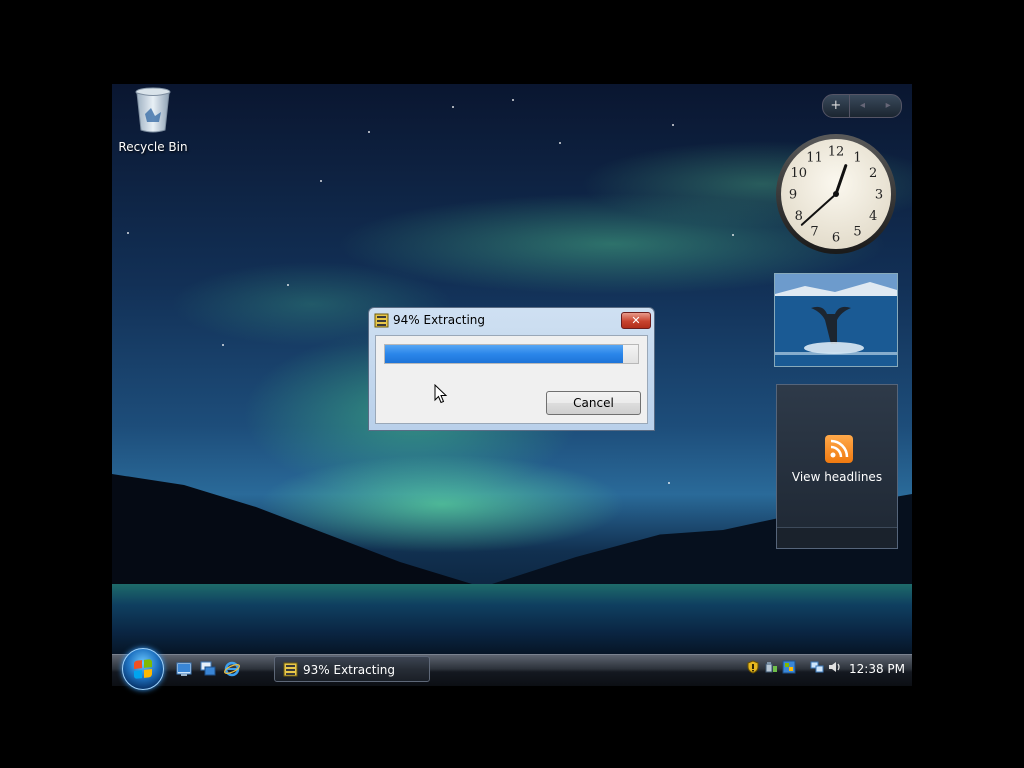 Image resolution: width=1024 pixels, height=768 pixels. I want to click on clock-numeral: 8, so click(799, 216).